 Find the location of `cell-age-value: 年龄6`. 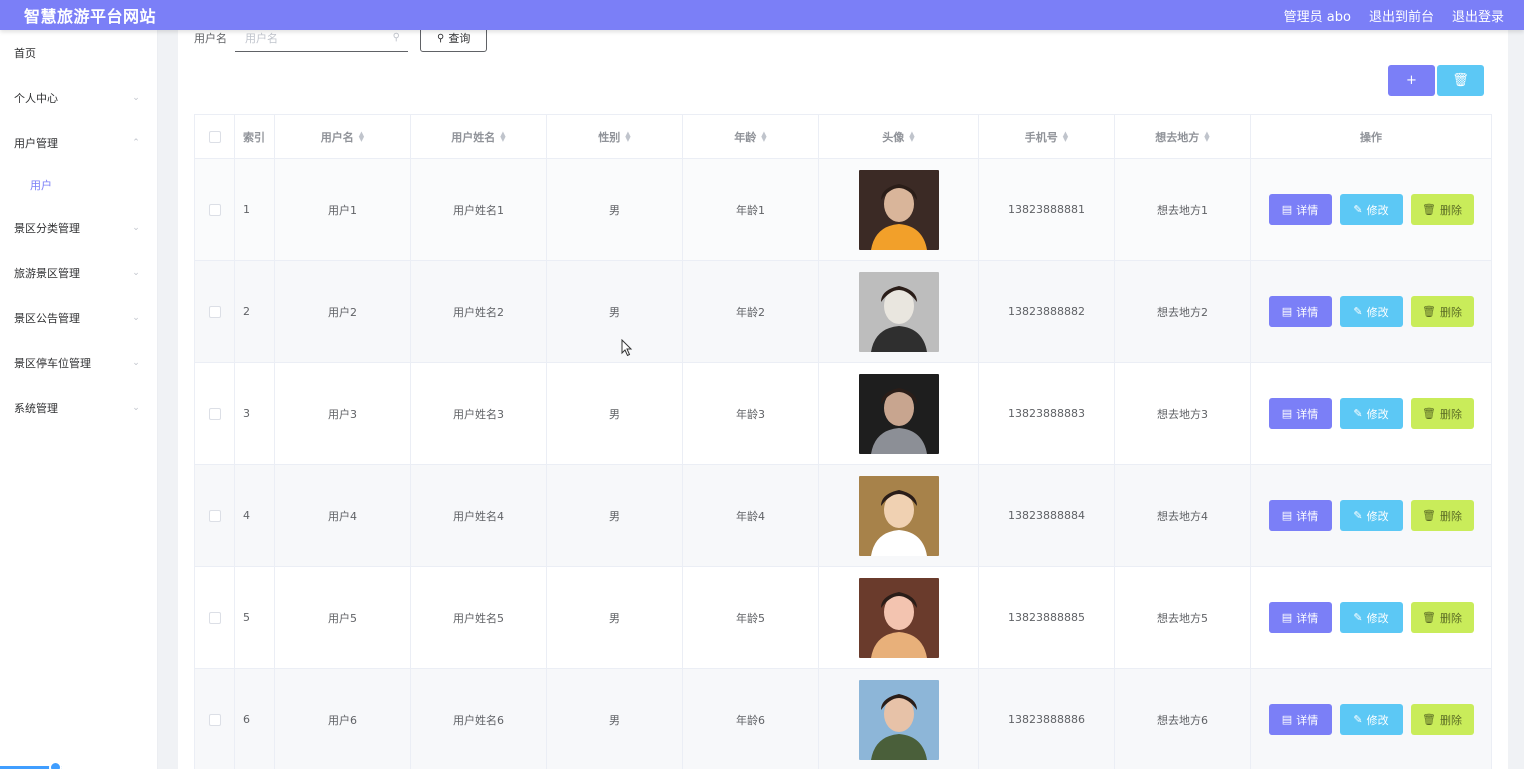

cell-age-value: 年龄6 is located at coordinates (750, 720).